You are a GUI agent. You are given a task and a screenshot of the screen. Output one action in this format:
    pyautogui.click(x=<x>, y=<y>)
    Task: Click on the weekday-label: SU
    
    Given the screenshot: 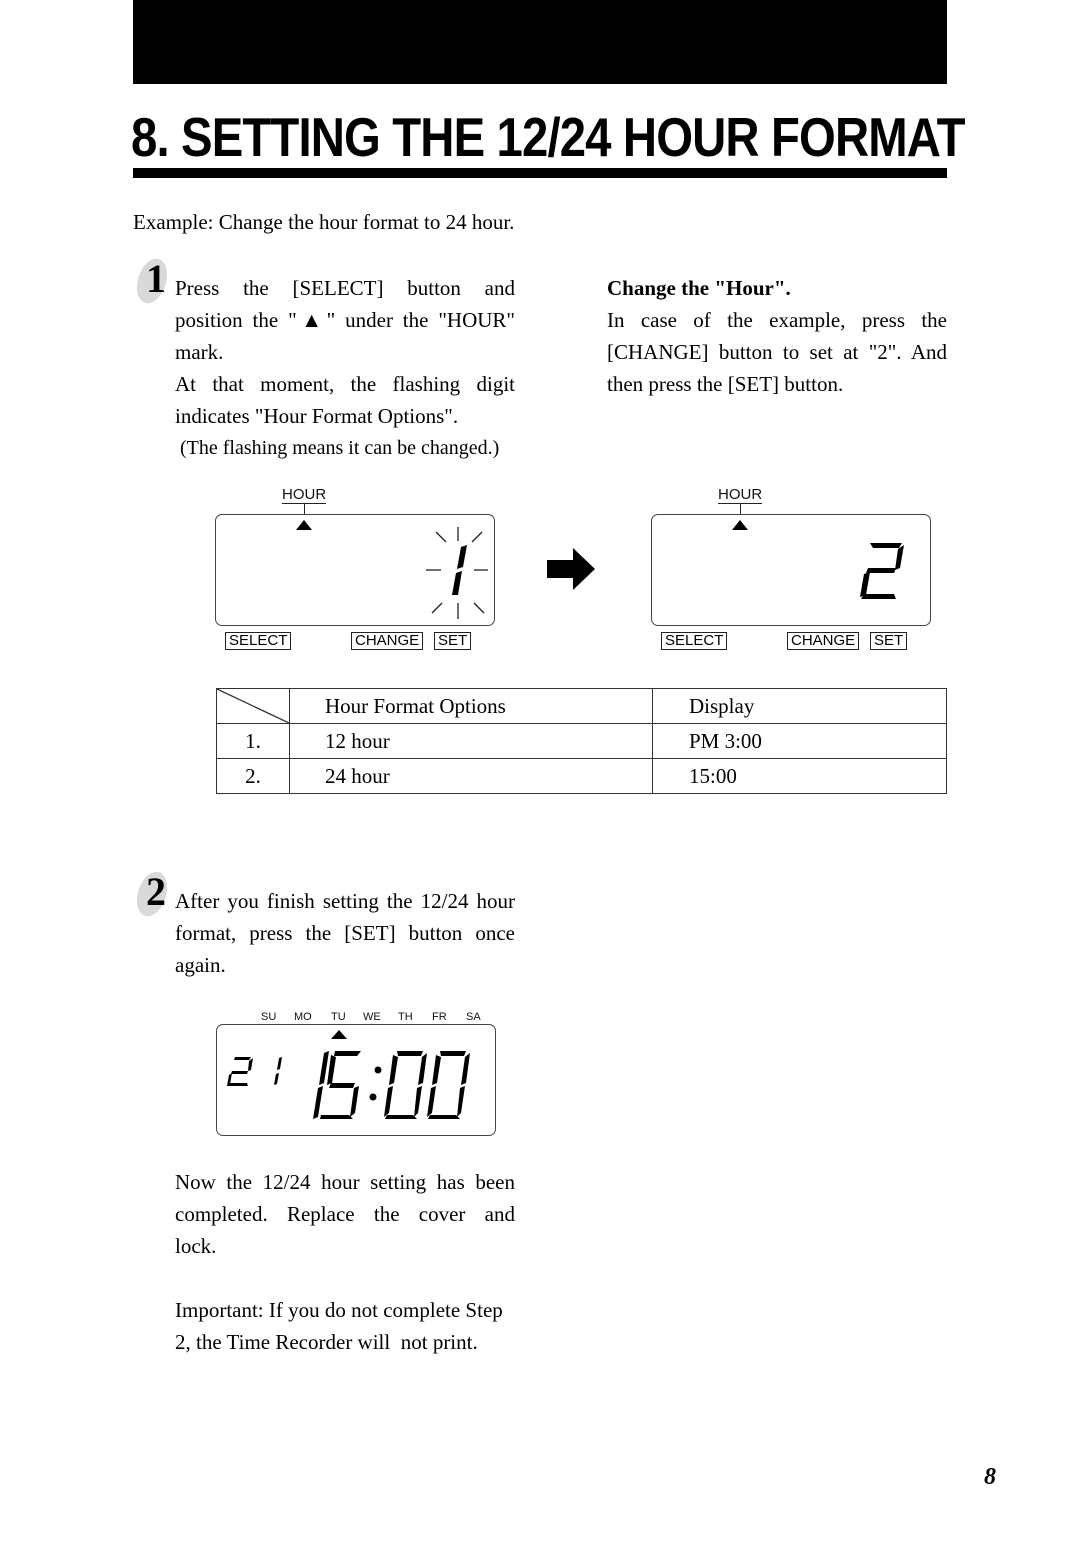 What is the action you would take?
    pyautogui.click(x=269, y=1017)
    